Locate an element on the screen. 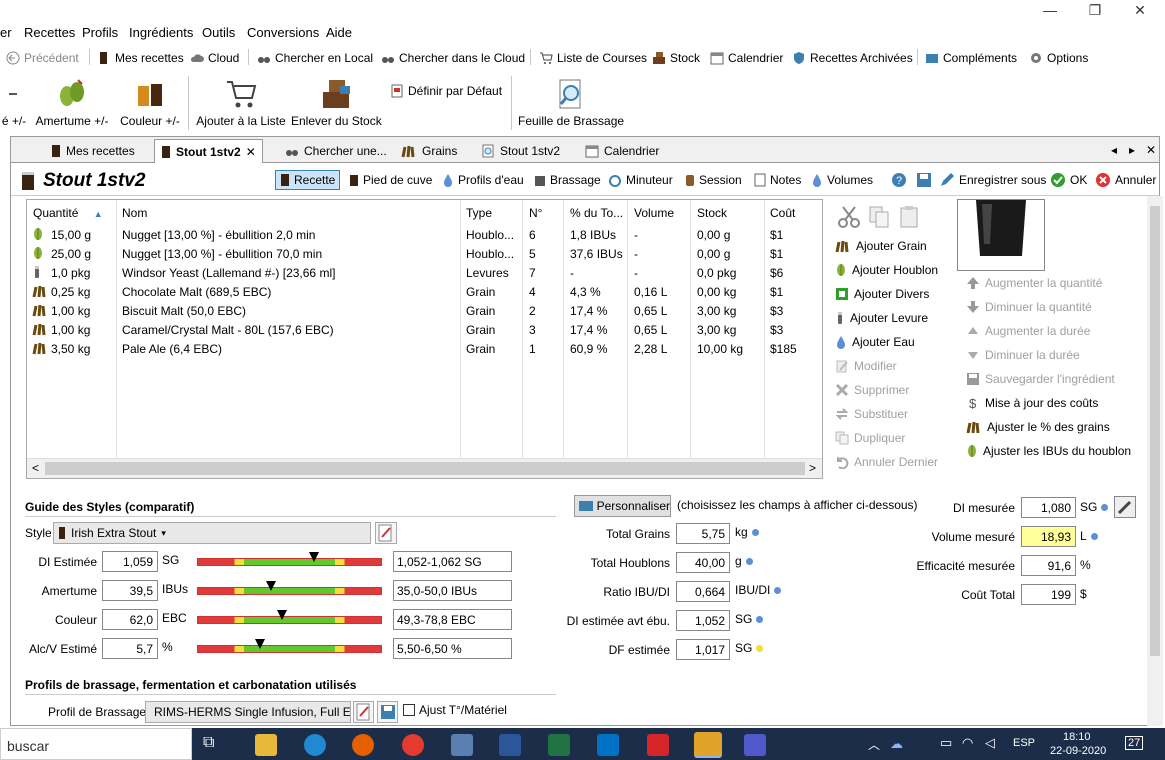 This screenshot has height=760, width=1165. brew-profile-save-button is located at coordinates (387, 712).